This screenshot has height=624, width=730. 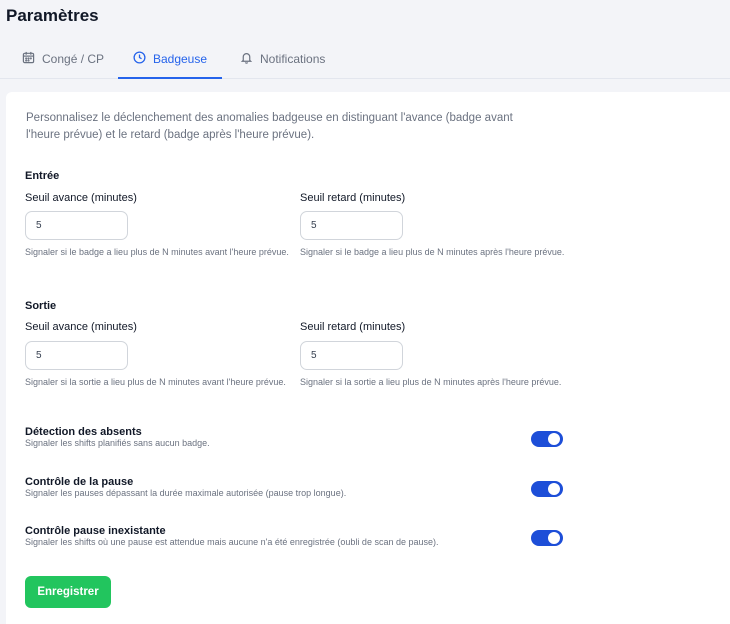 I want to click on entree-retard-label: Seuil retard (minutes), so click(x=353, y=198).